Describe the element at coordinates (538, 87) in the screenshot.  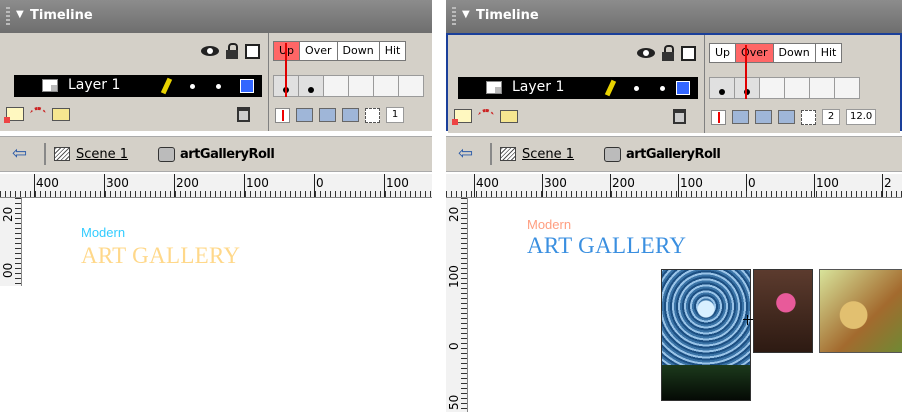
I see `layer-name: Layer 1` at that location.